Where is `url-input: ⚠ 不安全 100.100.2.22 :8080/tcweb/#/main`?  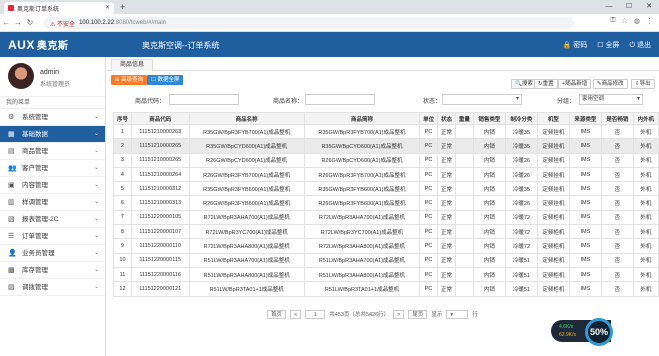 url-input: ⚠ 不安全 100.100.2.22 :8080/tcweb/#/main is located at coordinates (309, 23).